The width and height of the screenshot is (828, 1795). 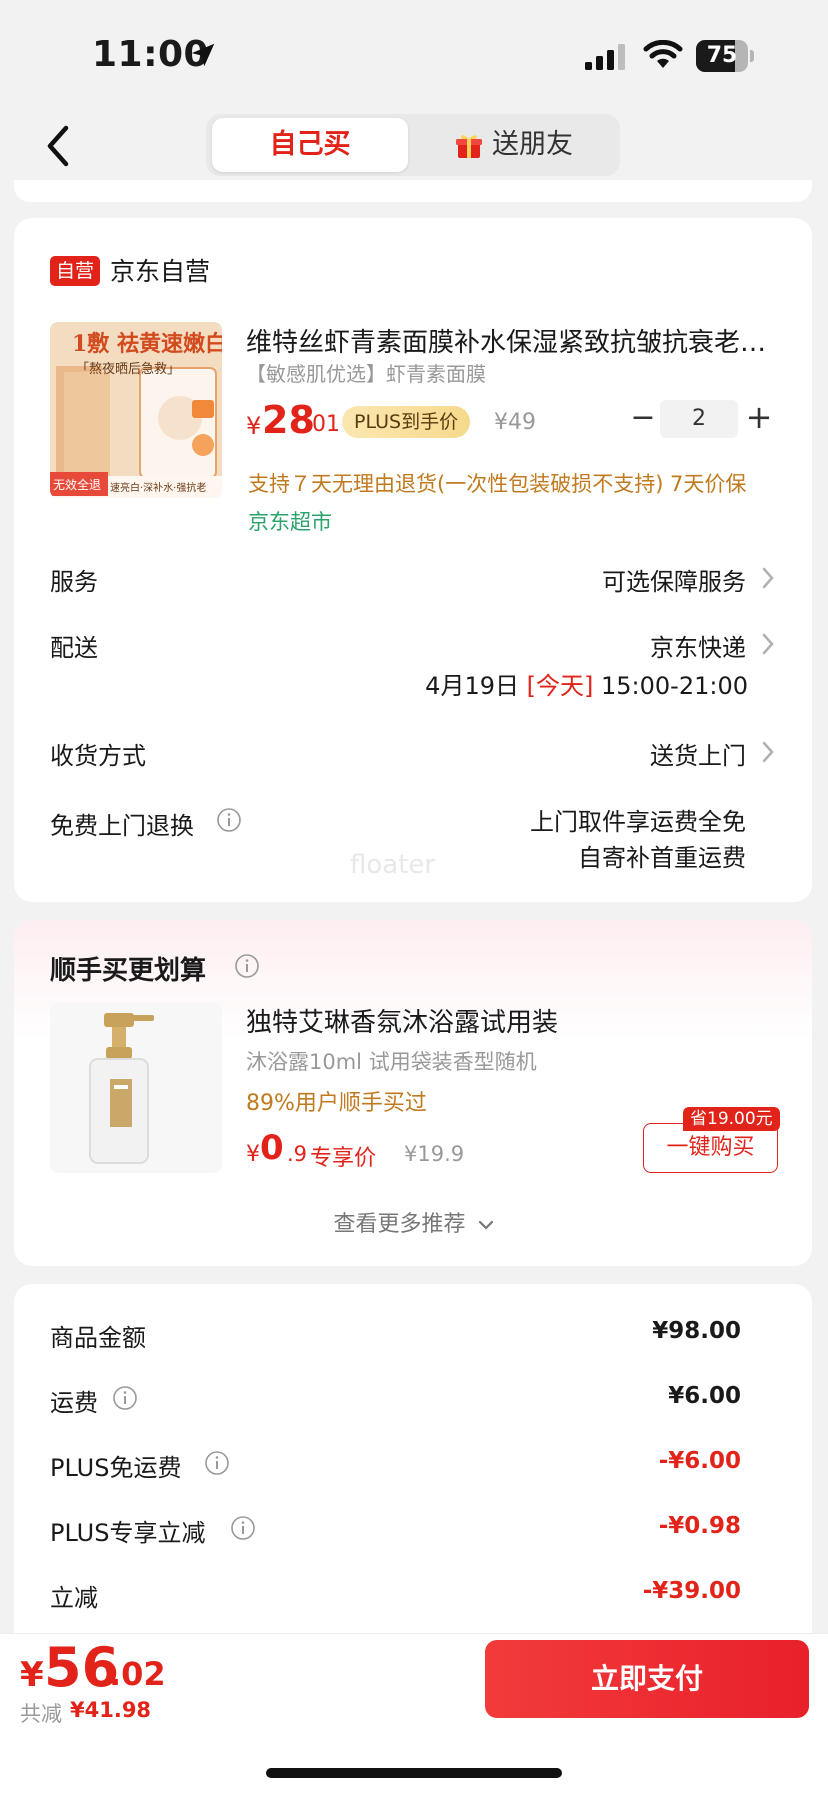 I want to click on rec-price-integer: 0, so click(x=272, y=1148).